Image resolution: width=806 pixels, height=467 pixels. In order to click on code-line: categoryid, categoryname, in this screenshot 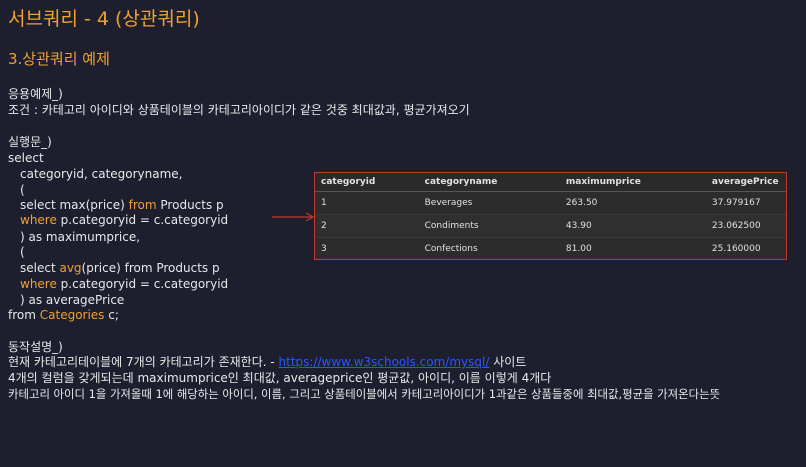, I will do `click(101, 174)`.